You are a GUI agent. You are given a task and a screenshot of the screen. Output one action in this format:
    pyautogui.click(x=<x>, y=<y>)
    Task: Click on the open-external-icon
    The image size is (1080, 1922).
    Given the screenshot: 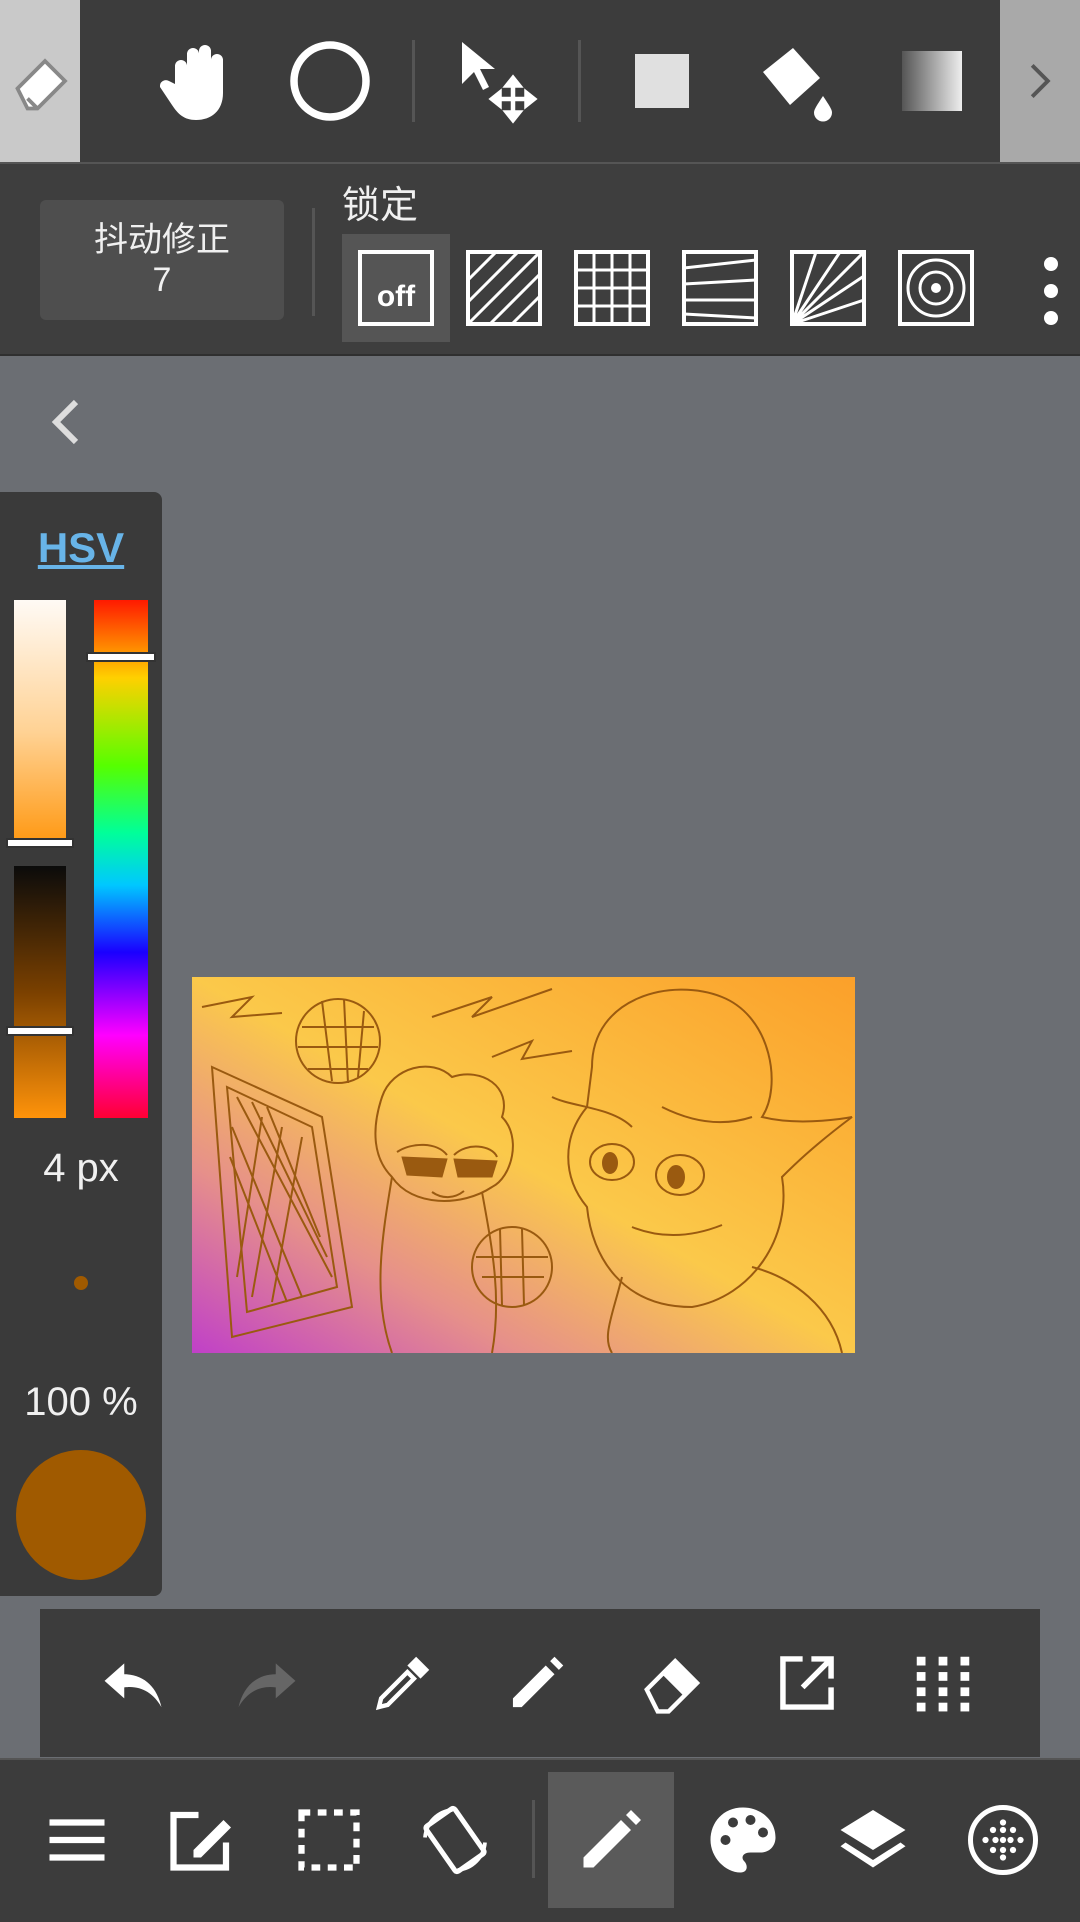 What is the action you would take?
    pyautogui.click(x=807, y=1683)
    